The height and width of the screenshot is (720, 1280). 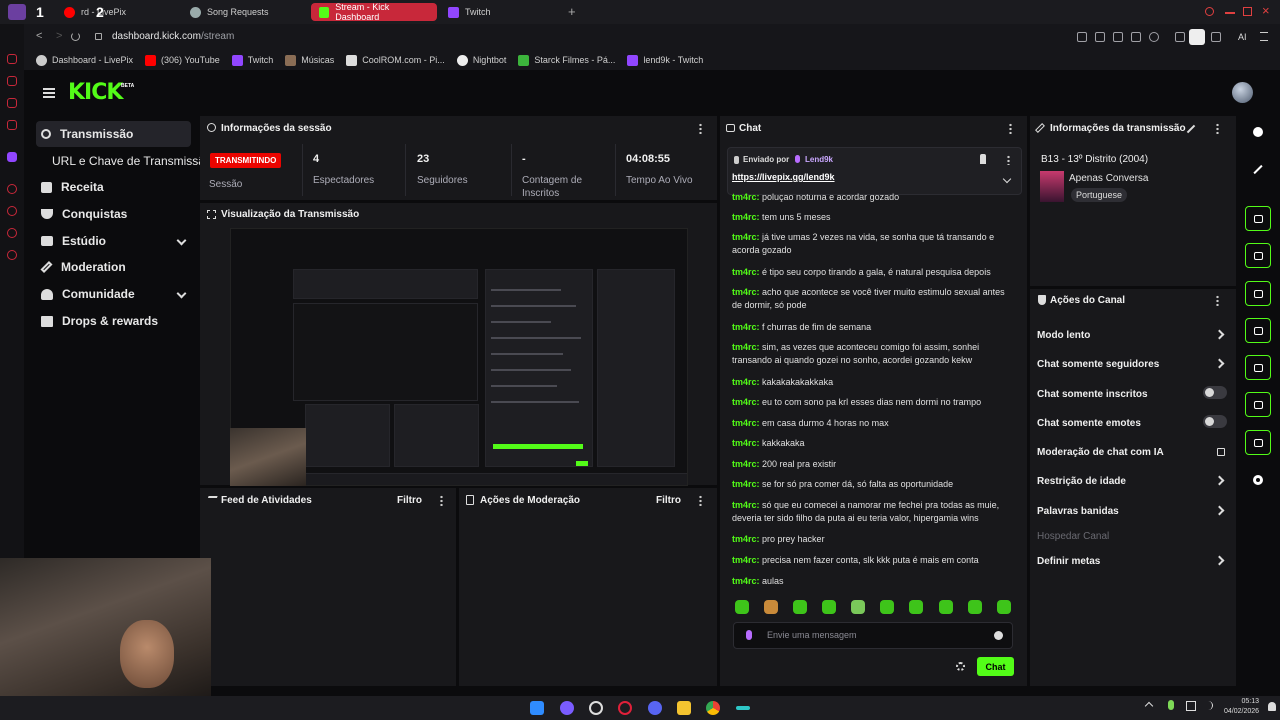 I want to click on tray-mic-icon, so click(x=1171, y=705).